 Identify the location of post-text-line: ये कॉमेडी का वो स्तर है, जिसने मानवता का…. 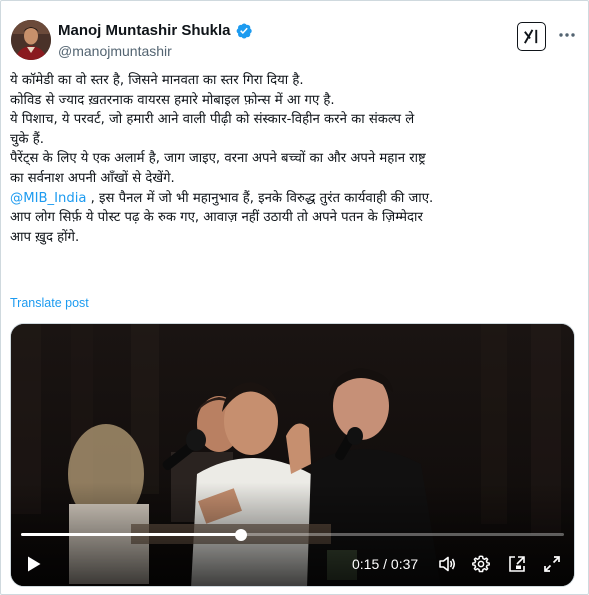
(157, 80).